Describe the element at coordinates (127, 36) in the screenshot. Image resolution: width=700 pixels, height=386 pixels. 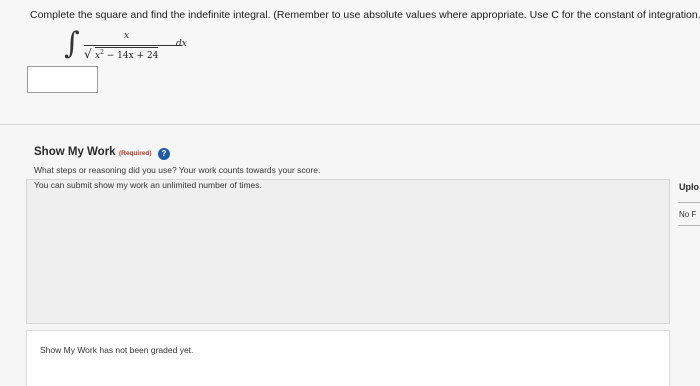
I see `integrand-numerator: x` at that location.